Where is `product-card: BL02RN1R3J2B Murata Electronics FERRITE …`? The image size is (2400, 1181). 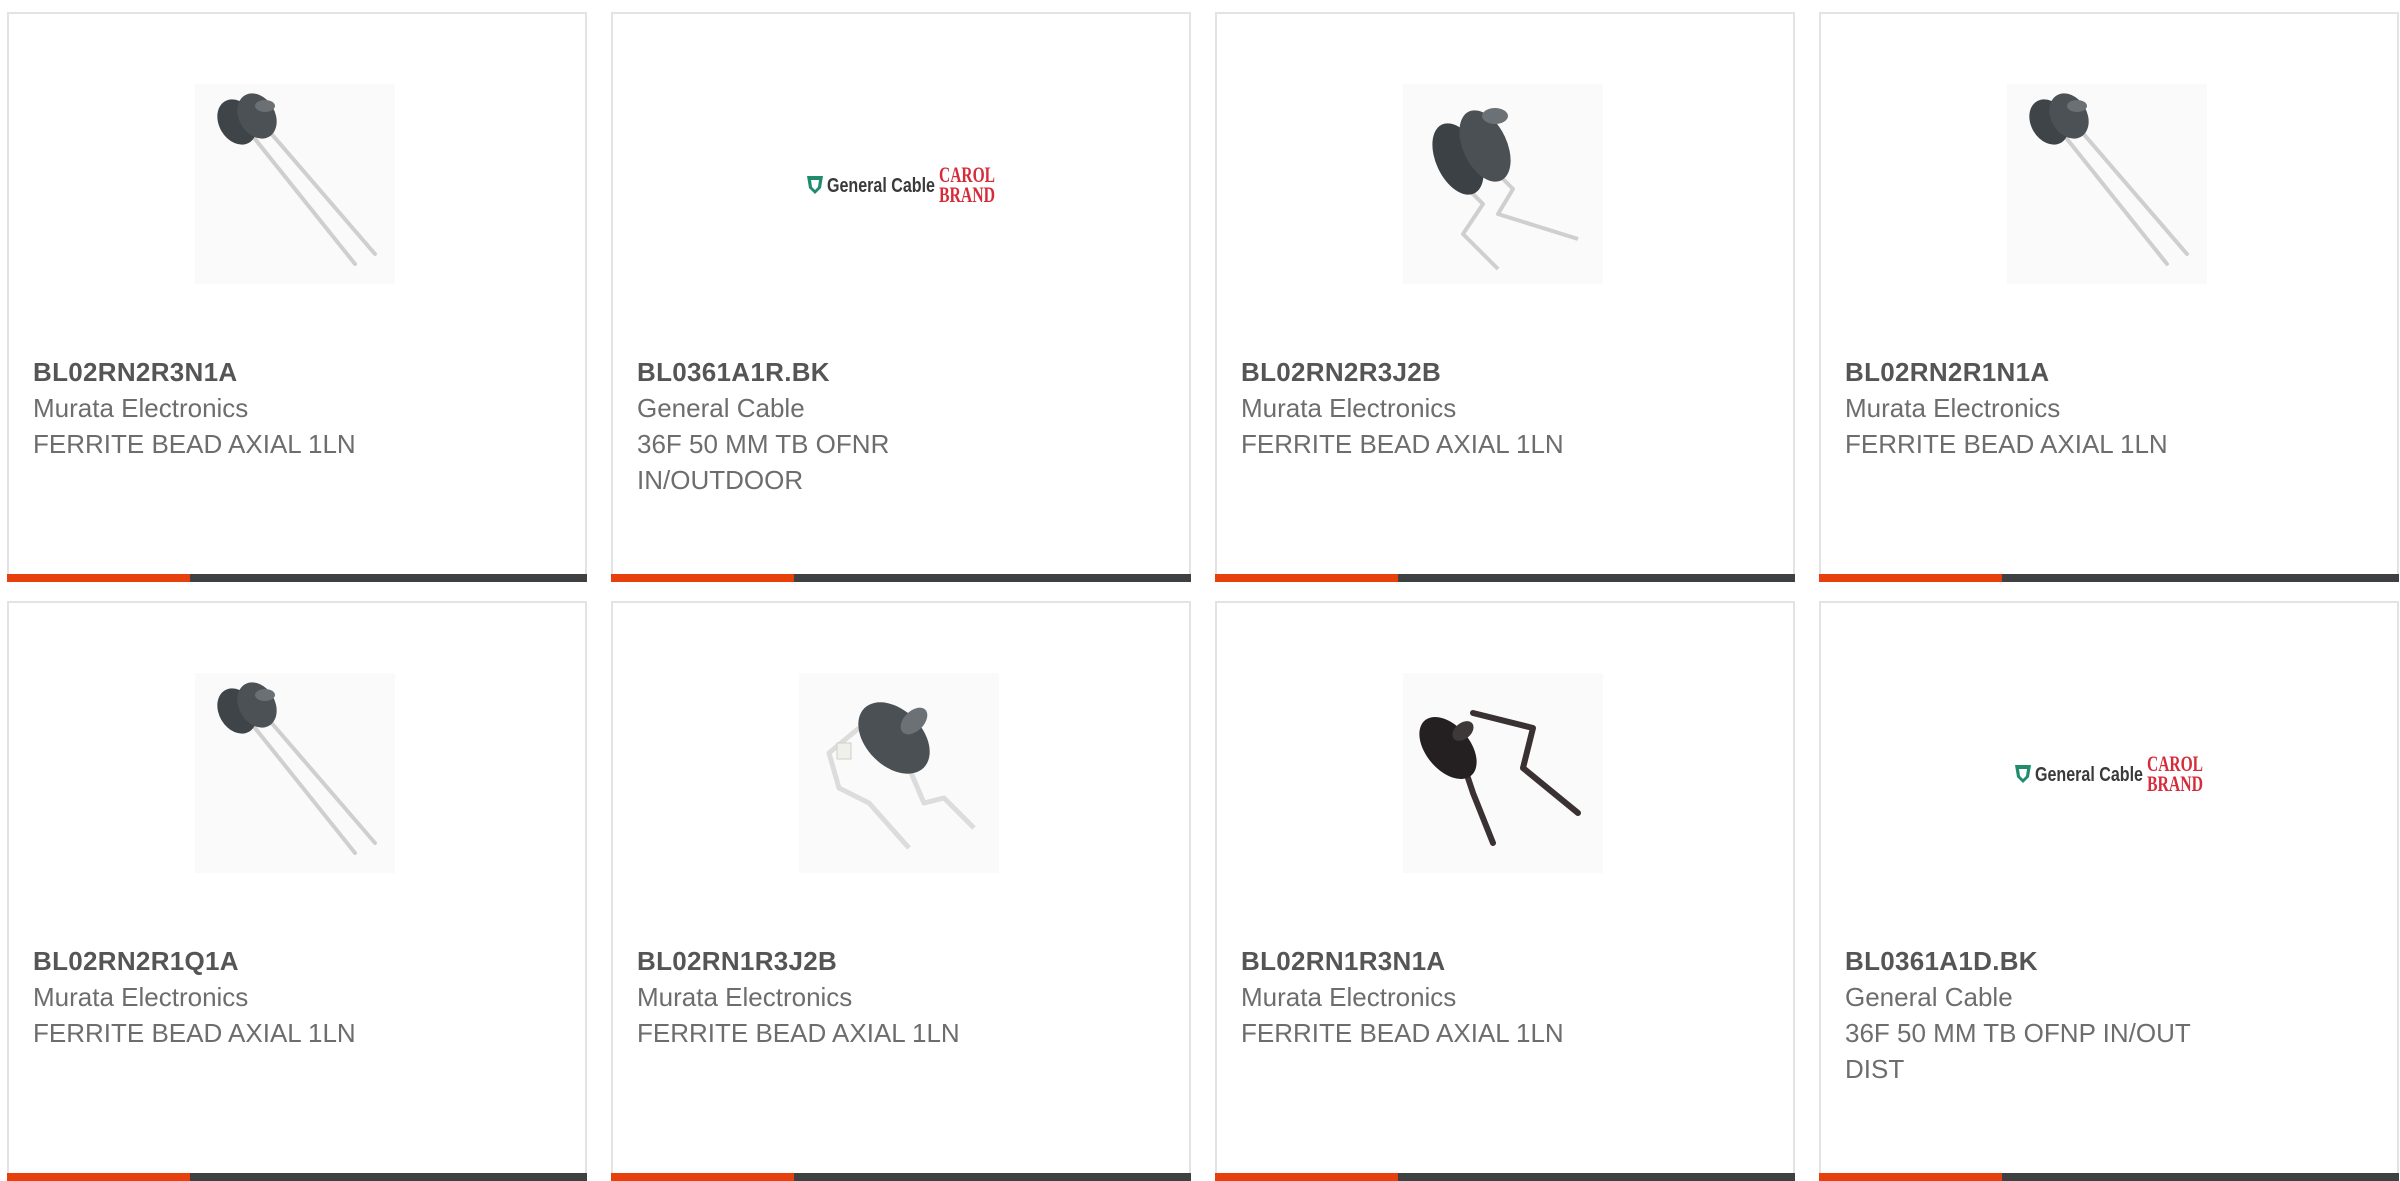 product-card: BL02RN1R3J2B Murata Electronics FERRITE … is located at coordinates (901, 891).